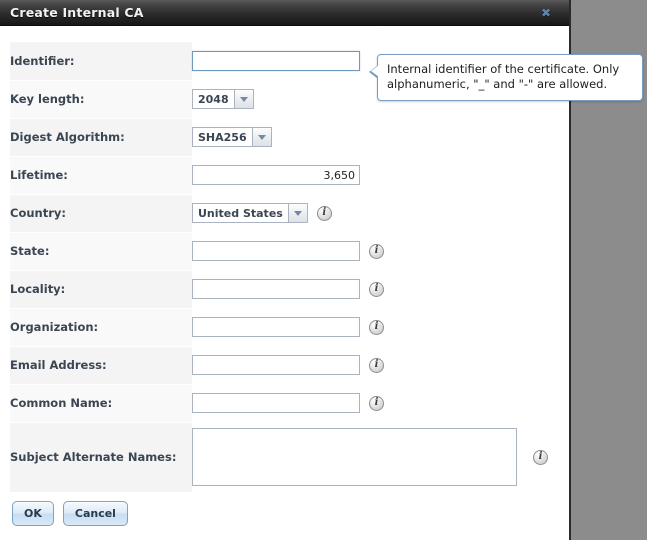  I want to click on field-label: Email Address:, so click(101, 365).